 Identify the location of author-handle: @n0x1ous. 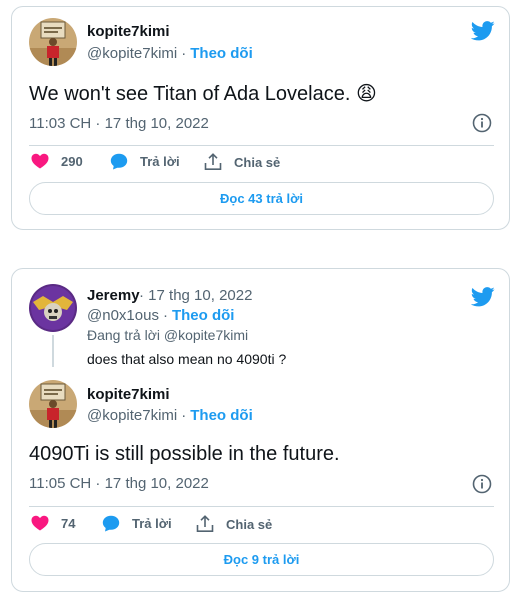
(123, 315).